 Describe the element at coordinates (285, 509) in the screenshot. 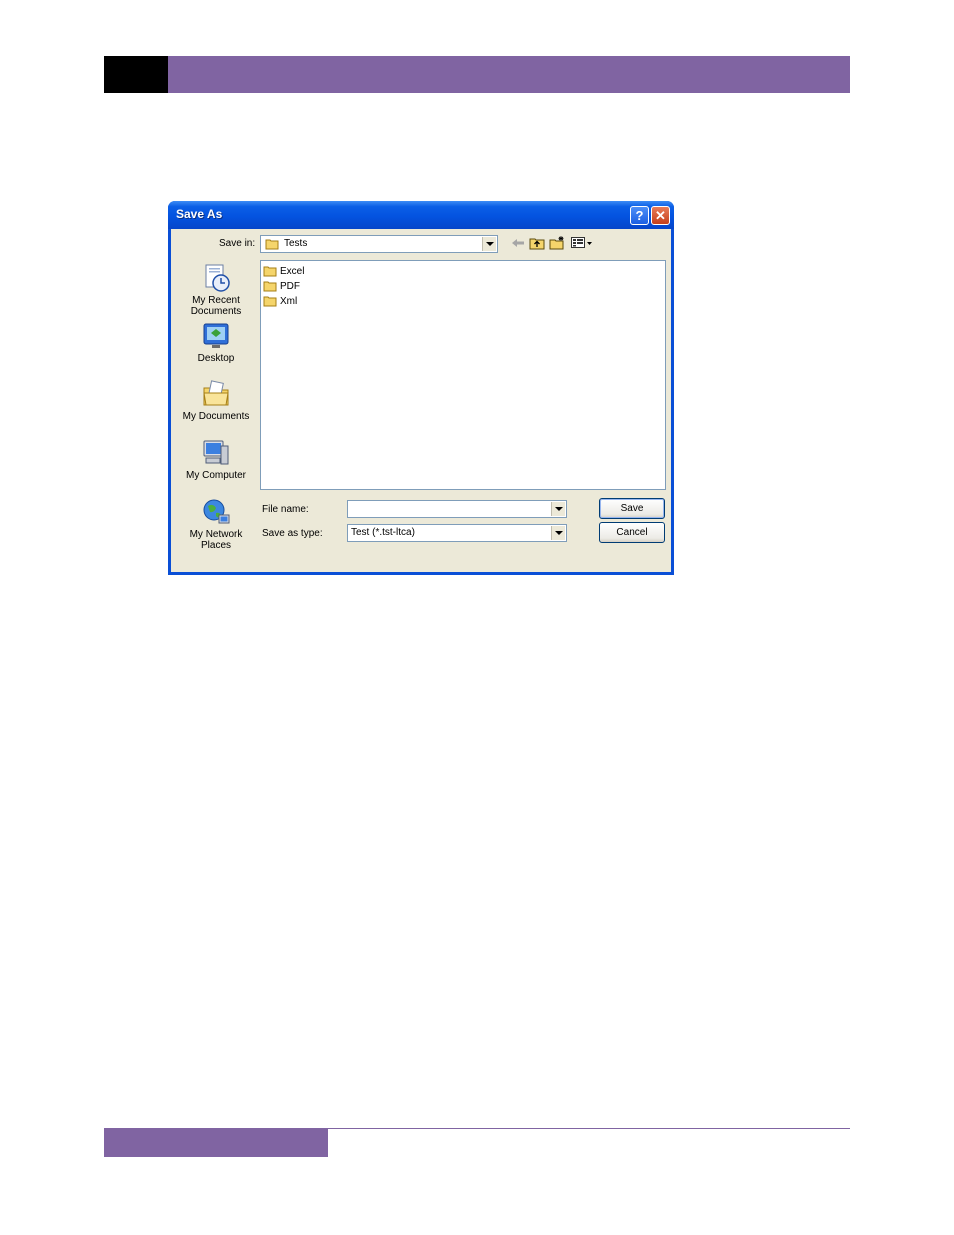

I see `file-name-label: File name:` at that location.